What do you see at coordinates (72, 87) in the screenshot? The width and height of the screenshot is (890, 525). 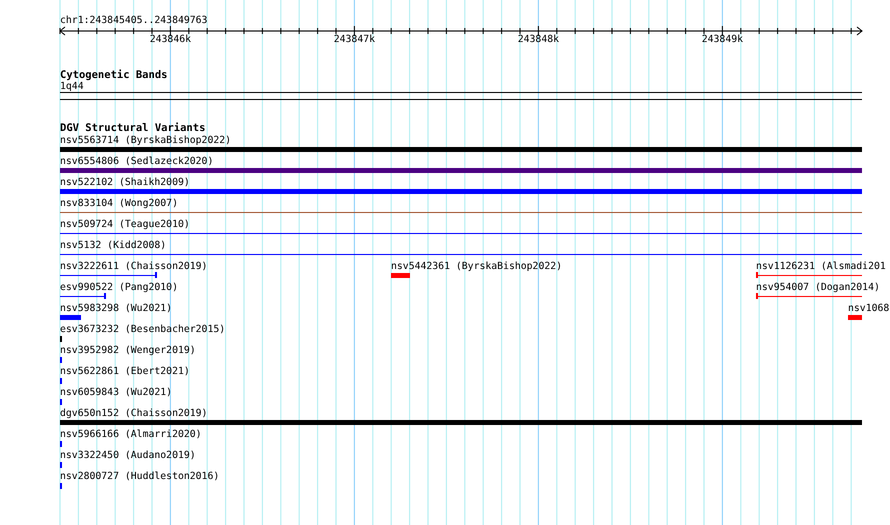 I see `feature-label: 1q44` at bounding box center [72, 87].